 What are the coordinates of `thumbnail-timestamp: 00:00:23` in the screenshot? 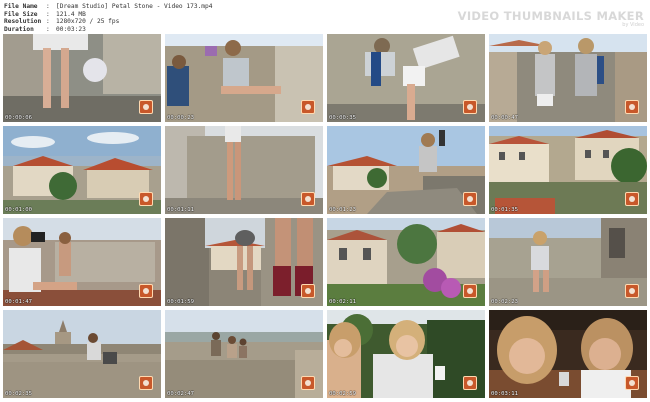 It's located at (180, 118).